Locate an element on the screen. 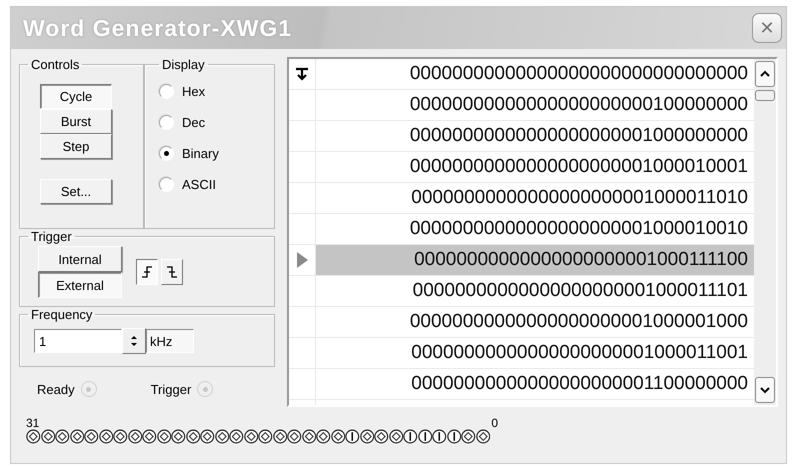 Image resolution: width=795 pixels, height=466 pixels. binary-word-cell: 00000000000000000000001000011101 is located at coordinates (535, 291).